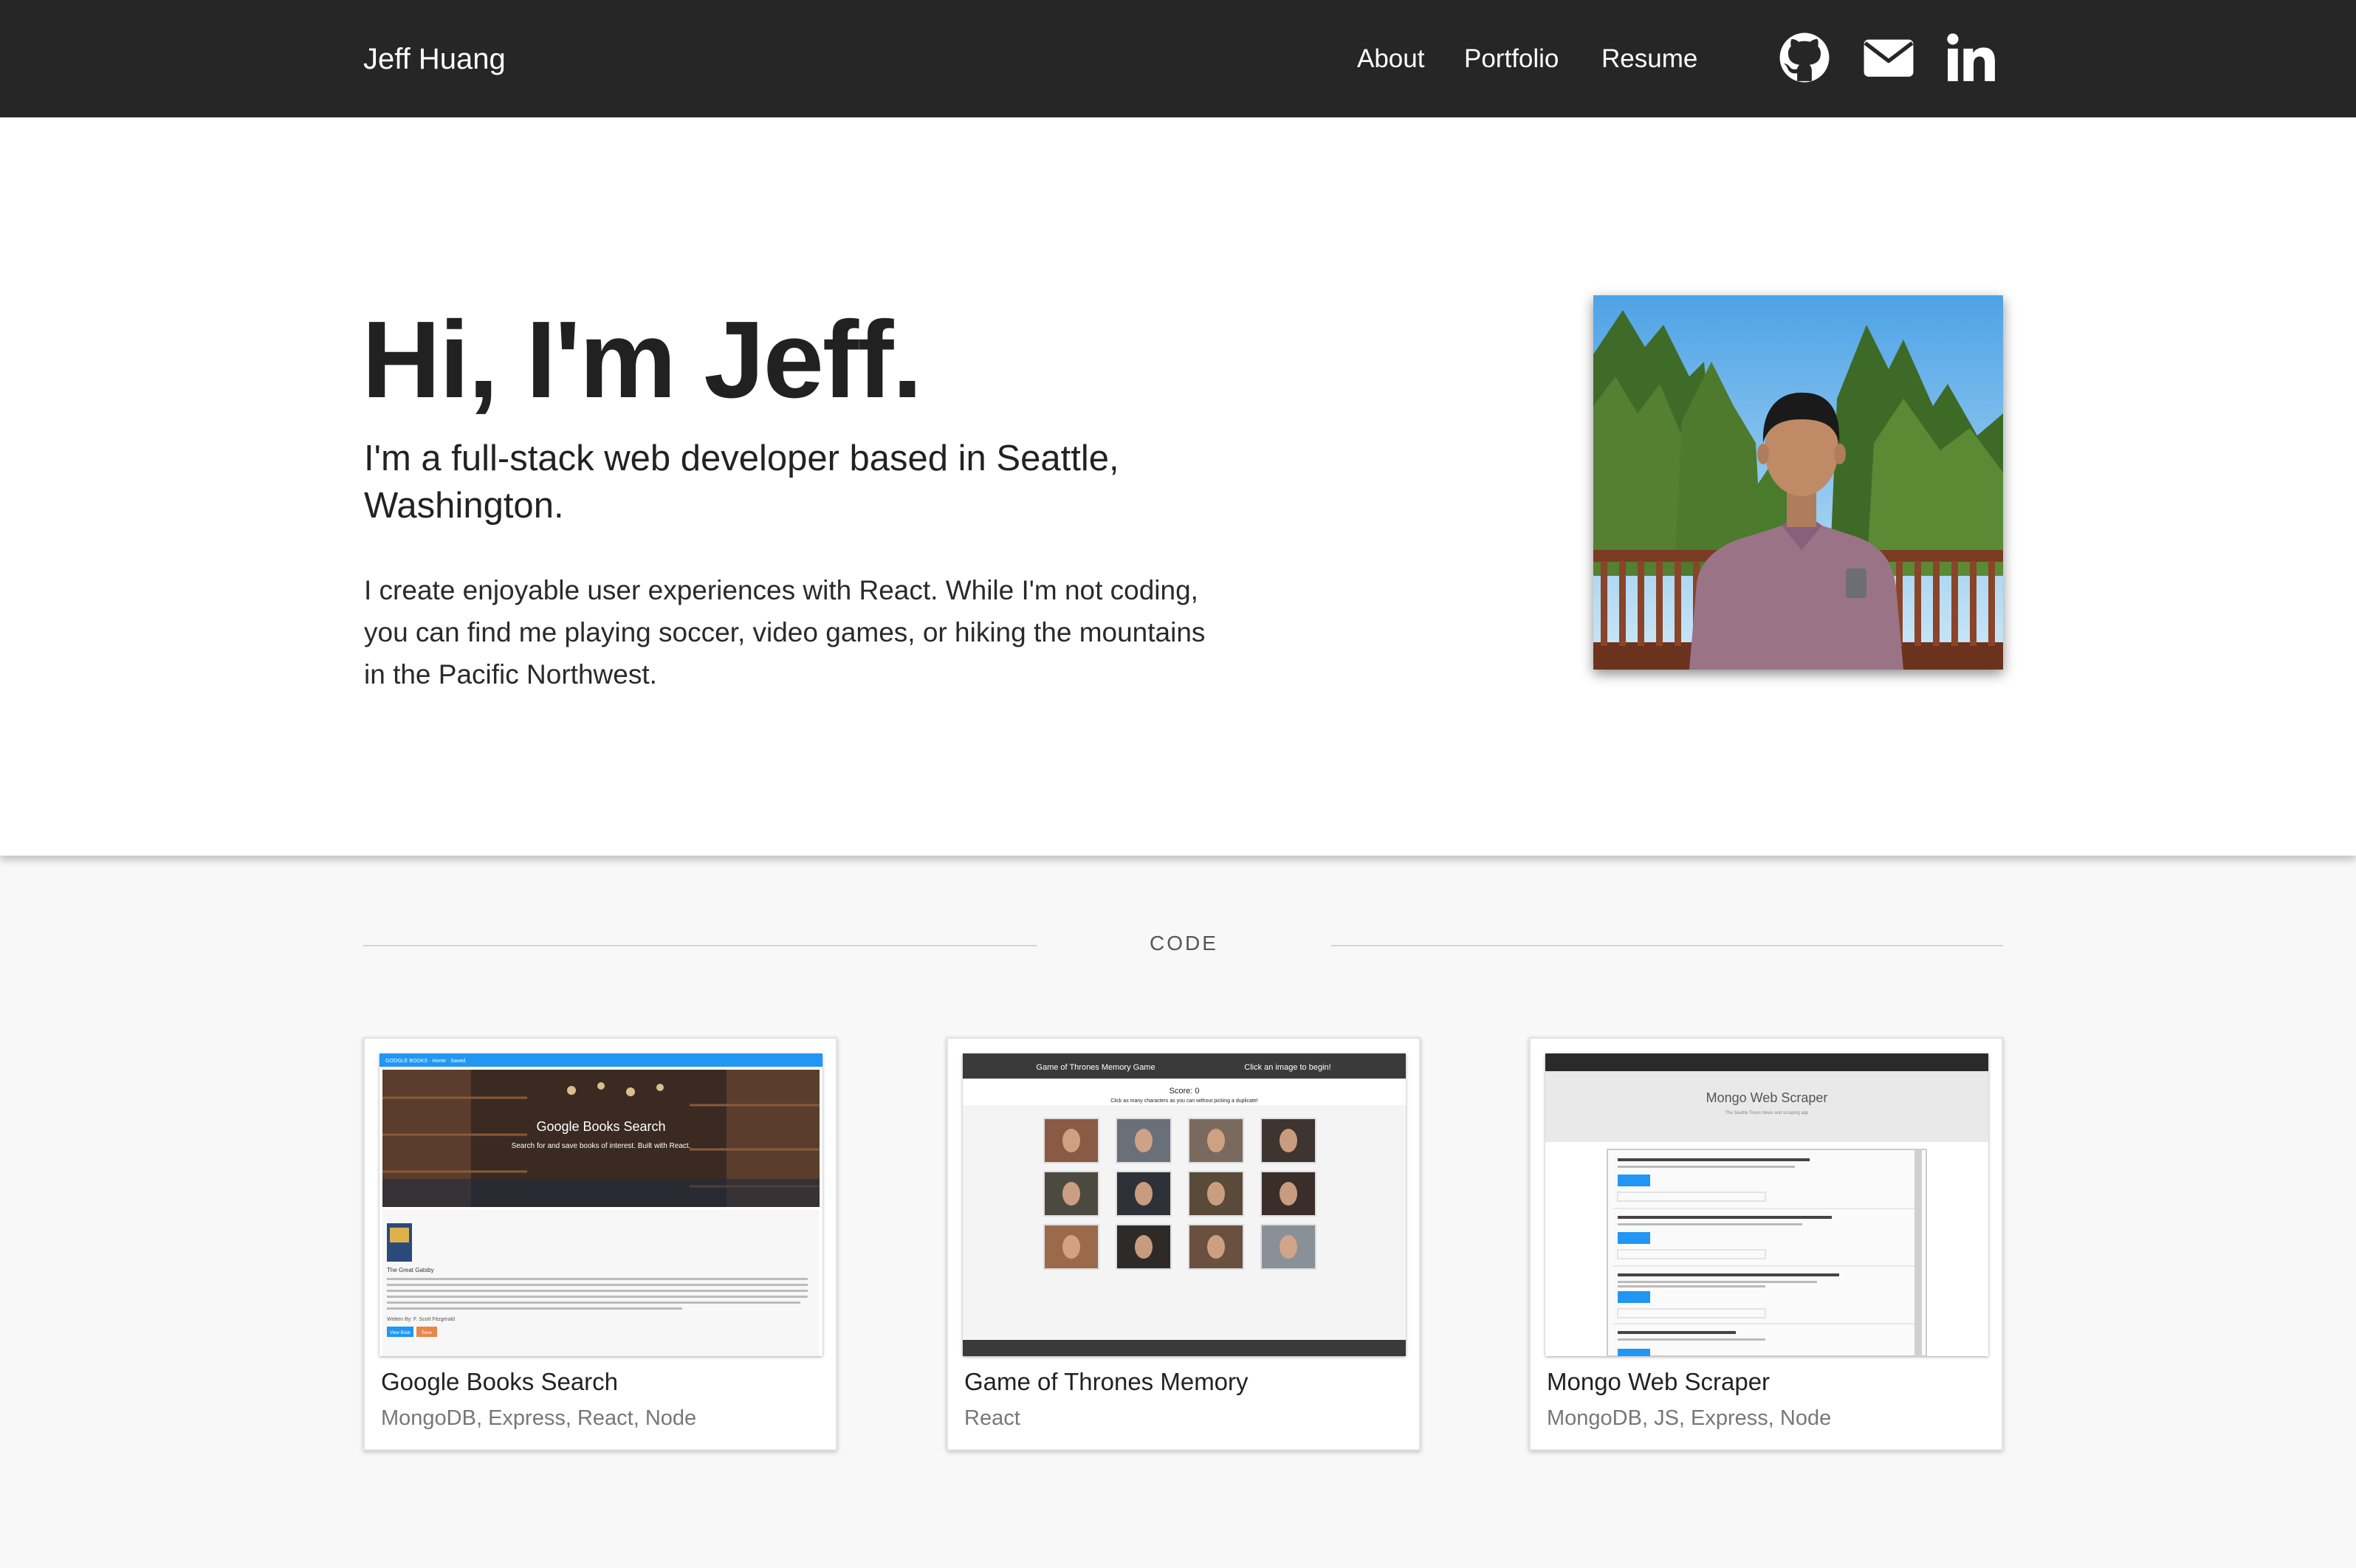  What do you see at coordinates (1649, 59) in the screenshot?
I see `nav-link-resume: Resume` at bounding box center [1649, 59].